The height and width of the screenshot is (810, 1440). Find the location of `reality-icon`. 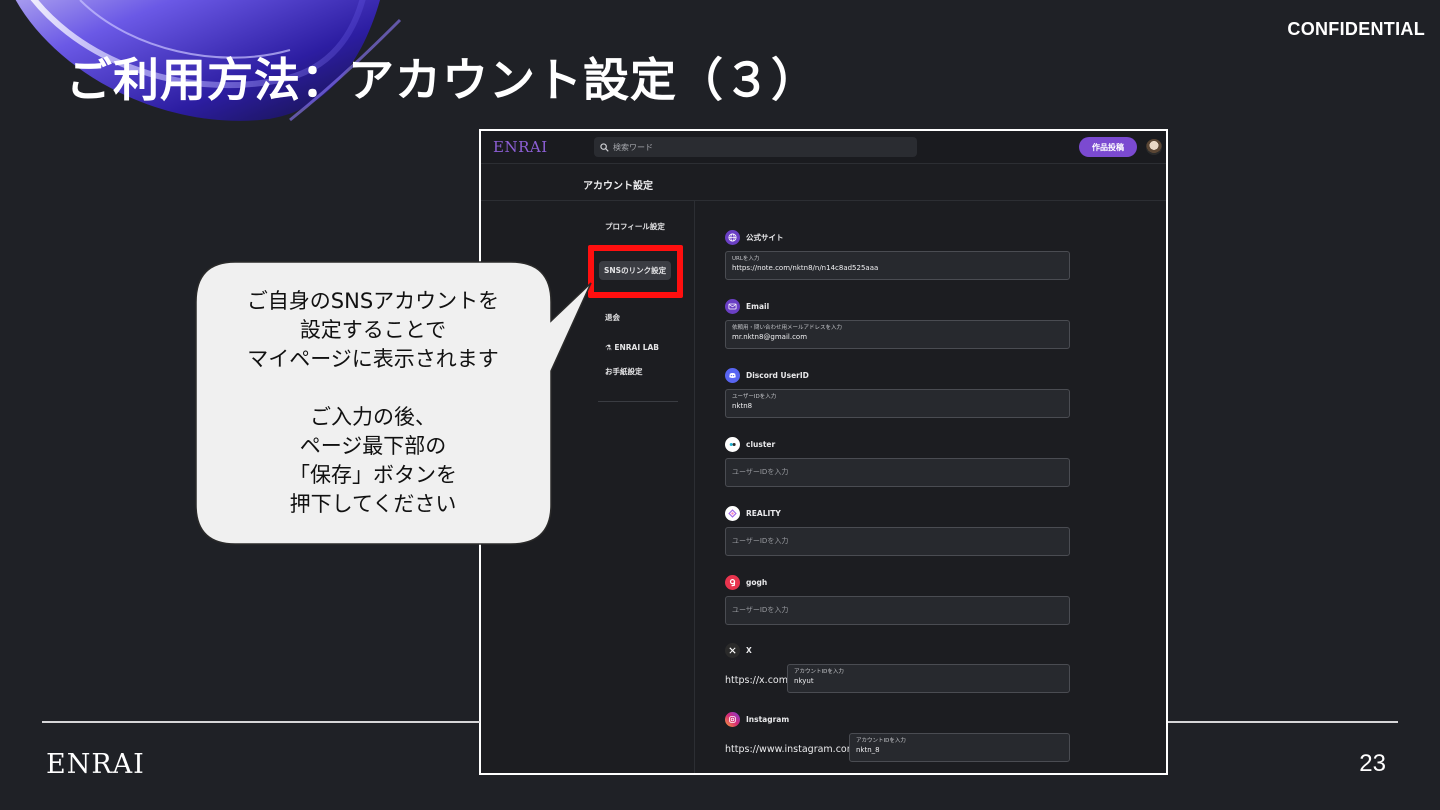

reality-icon is located at coordinates (732, 513).